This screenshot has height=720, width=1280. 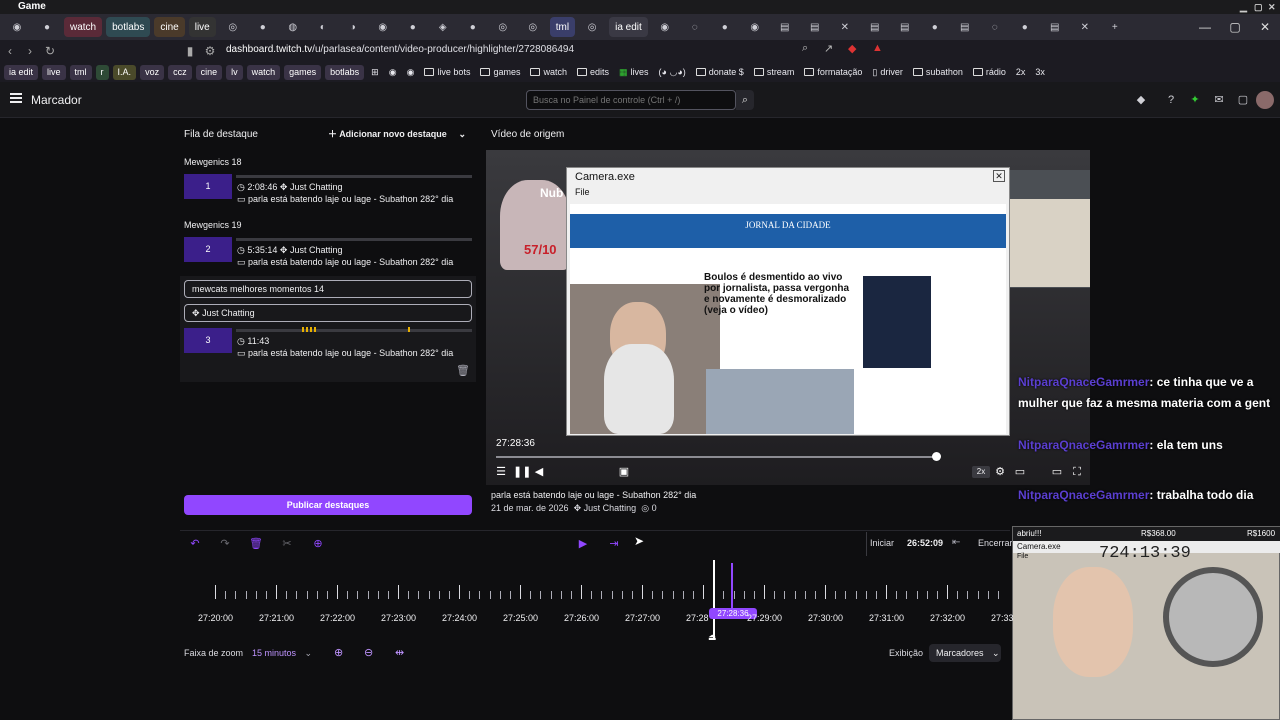 What do you see at coordinates (1272, 7) in the screenshot?
I see `close-icon: ✕` at bounding box center [1272, 7].